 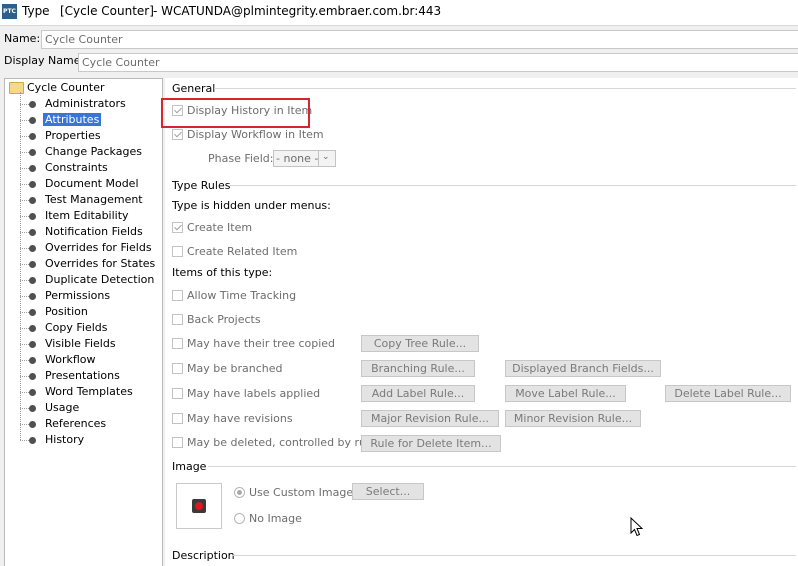 What do you see at coordinates (66, 88) in the screenshot?
I see `tree-root-item: Cycle Counter` at bounding box center [66, 88].